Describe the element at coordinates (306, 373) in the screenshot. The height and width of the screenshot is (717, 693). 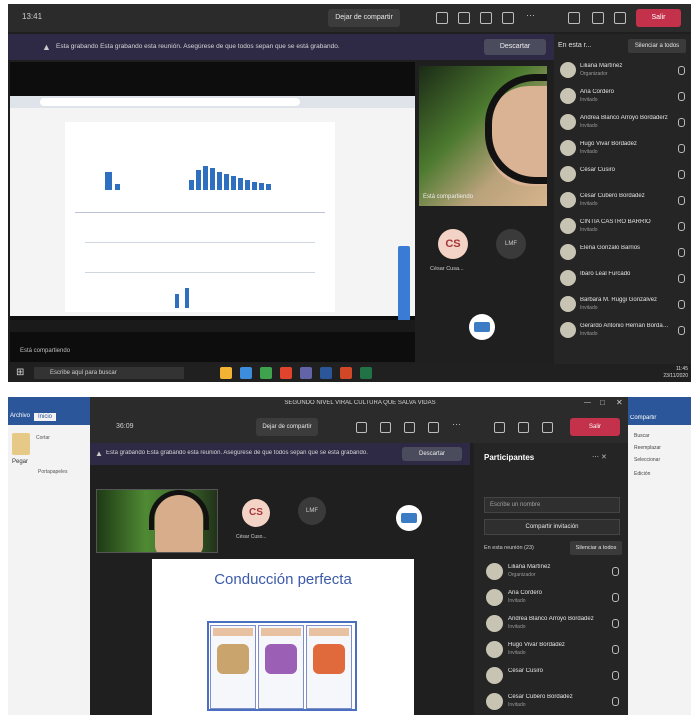
I see `teams-icon` at that location.